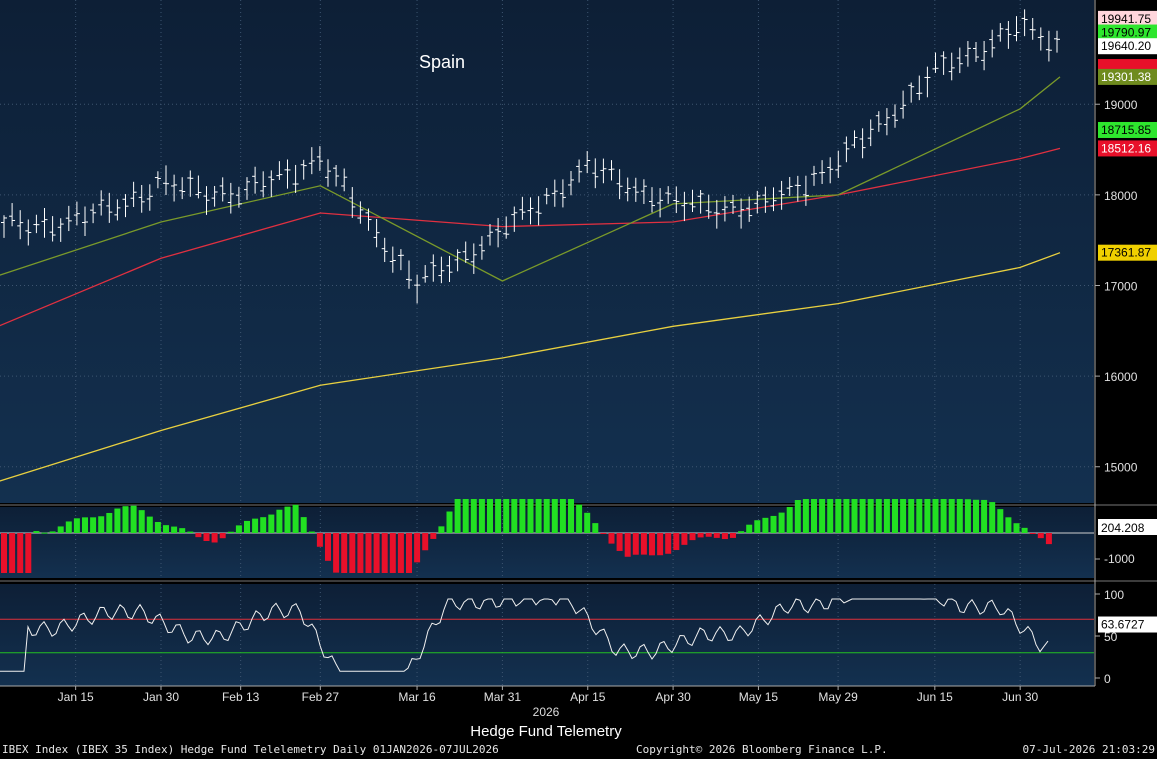 The height and width of the screenshot is (759, 1157). I want to click on y-tick-label: 19000, so click(1121, 105).